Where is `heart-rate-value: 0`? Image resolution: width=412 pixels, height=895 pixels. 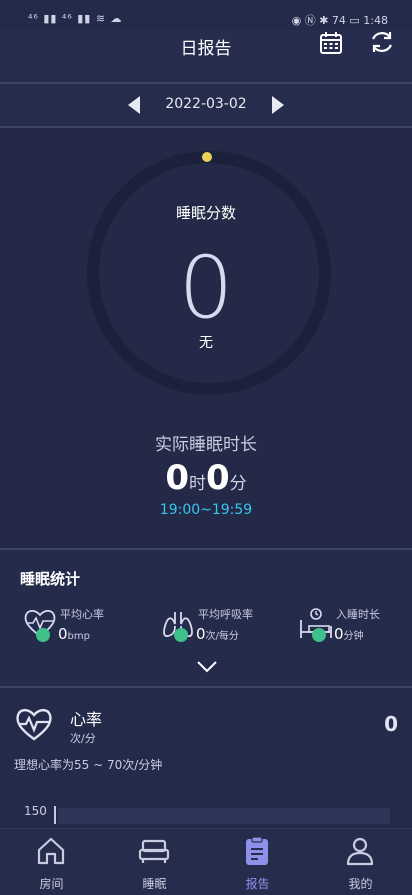 heart-rate-value: 0 is located at coordinates (391, 724).